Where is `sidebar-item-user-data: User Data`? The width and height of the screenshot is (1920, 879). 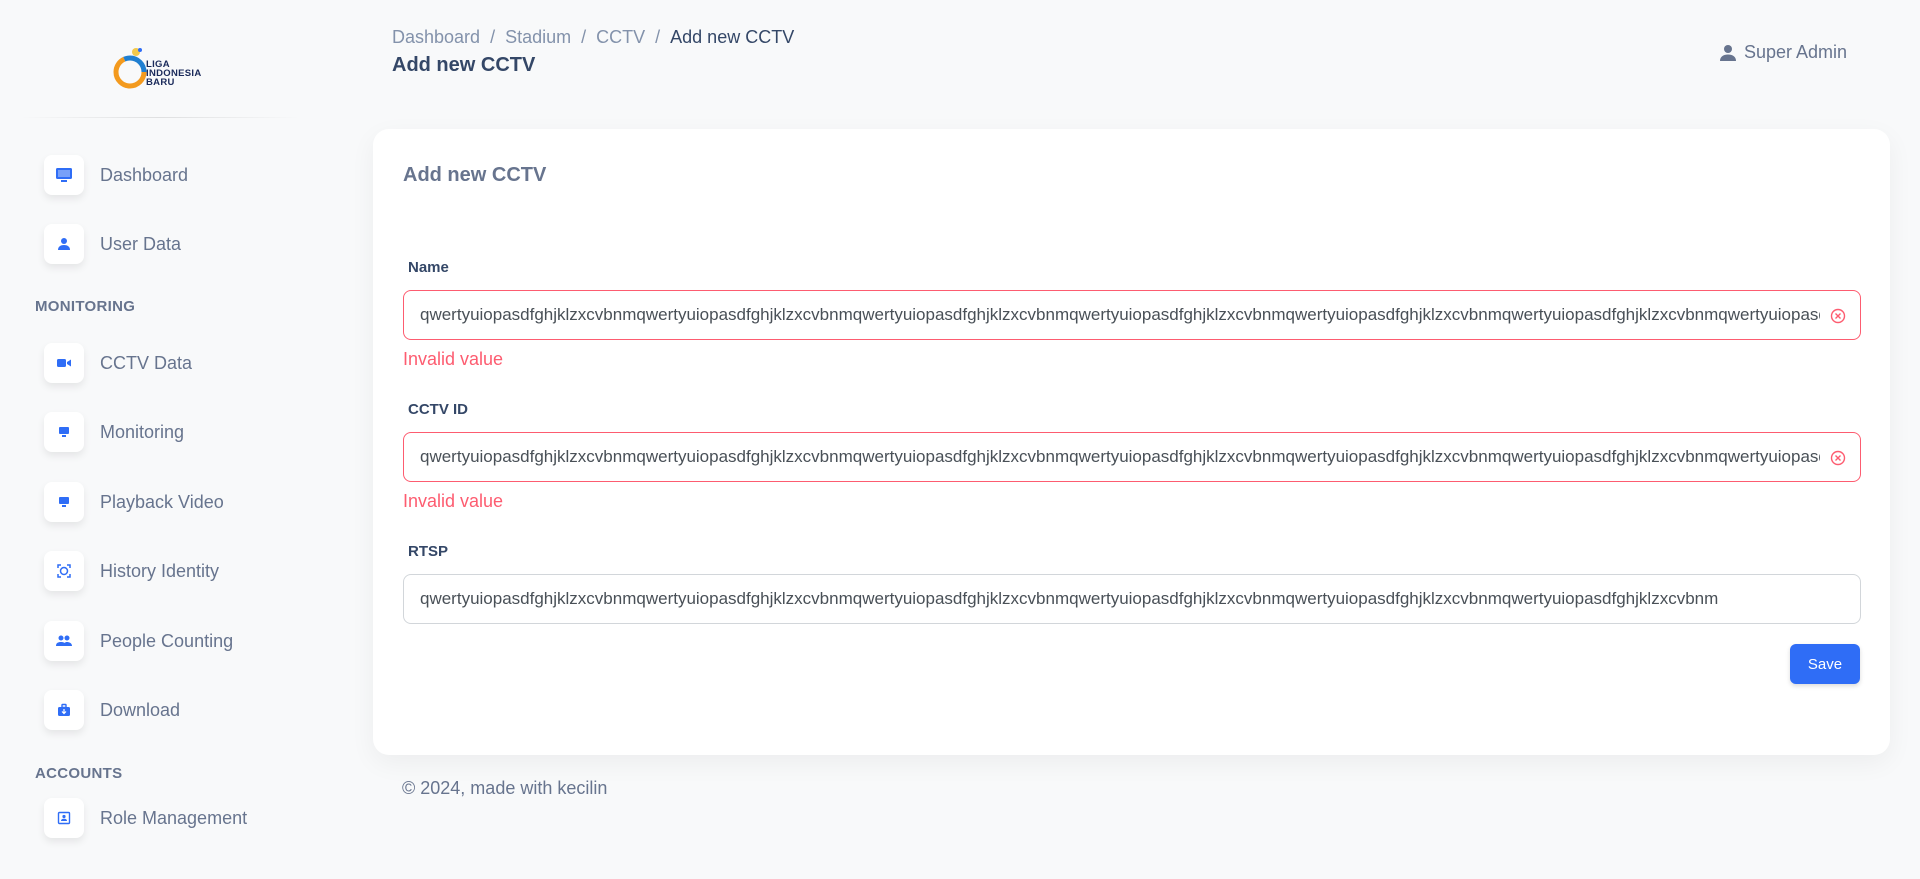
sidebar-item-user-data: User Data is located at coordinates (112, 244).